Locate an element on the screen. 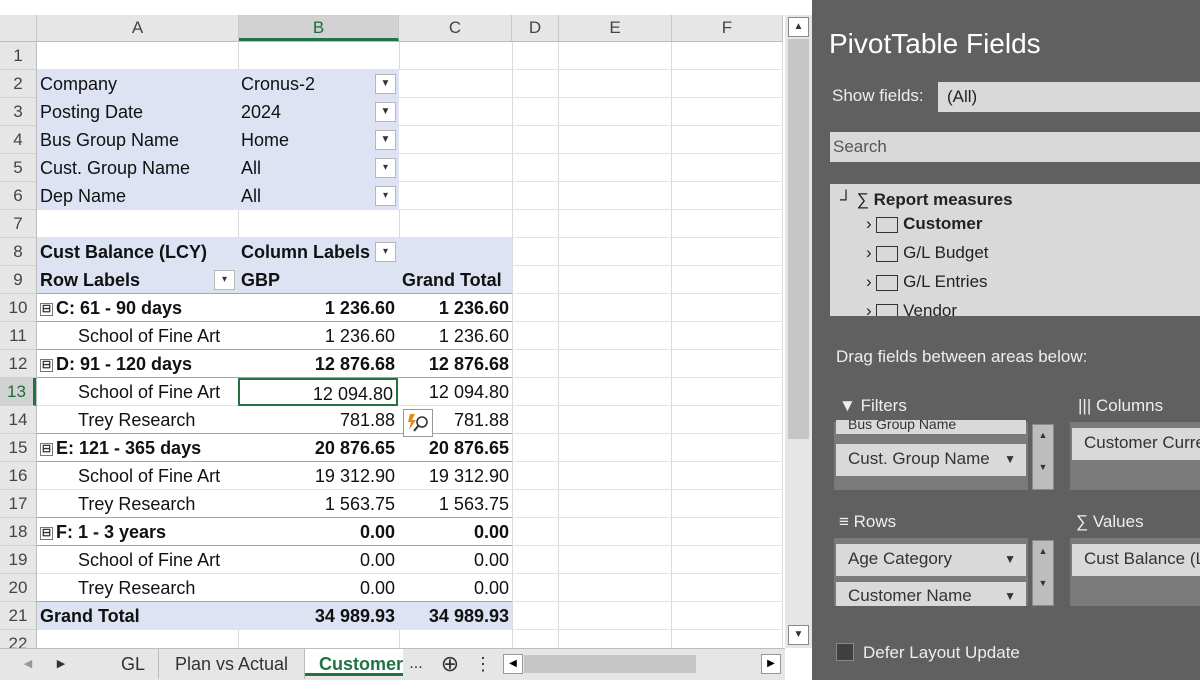 Image resolution: width=1200 pixels, height=680 pixels. column-header-b: B is located at coordinates (319, 28).